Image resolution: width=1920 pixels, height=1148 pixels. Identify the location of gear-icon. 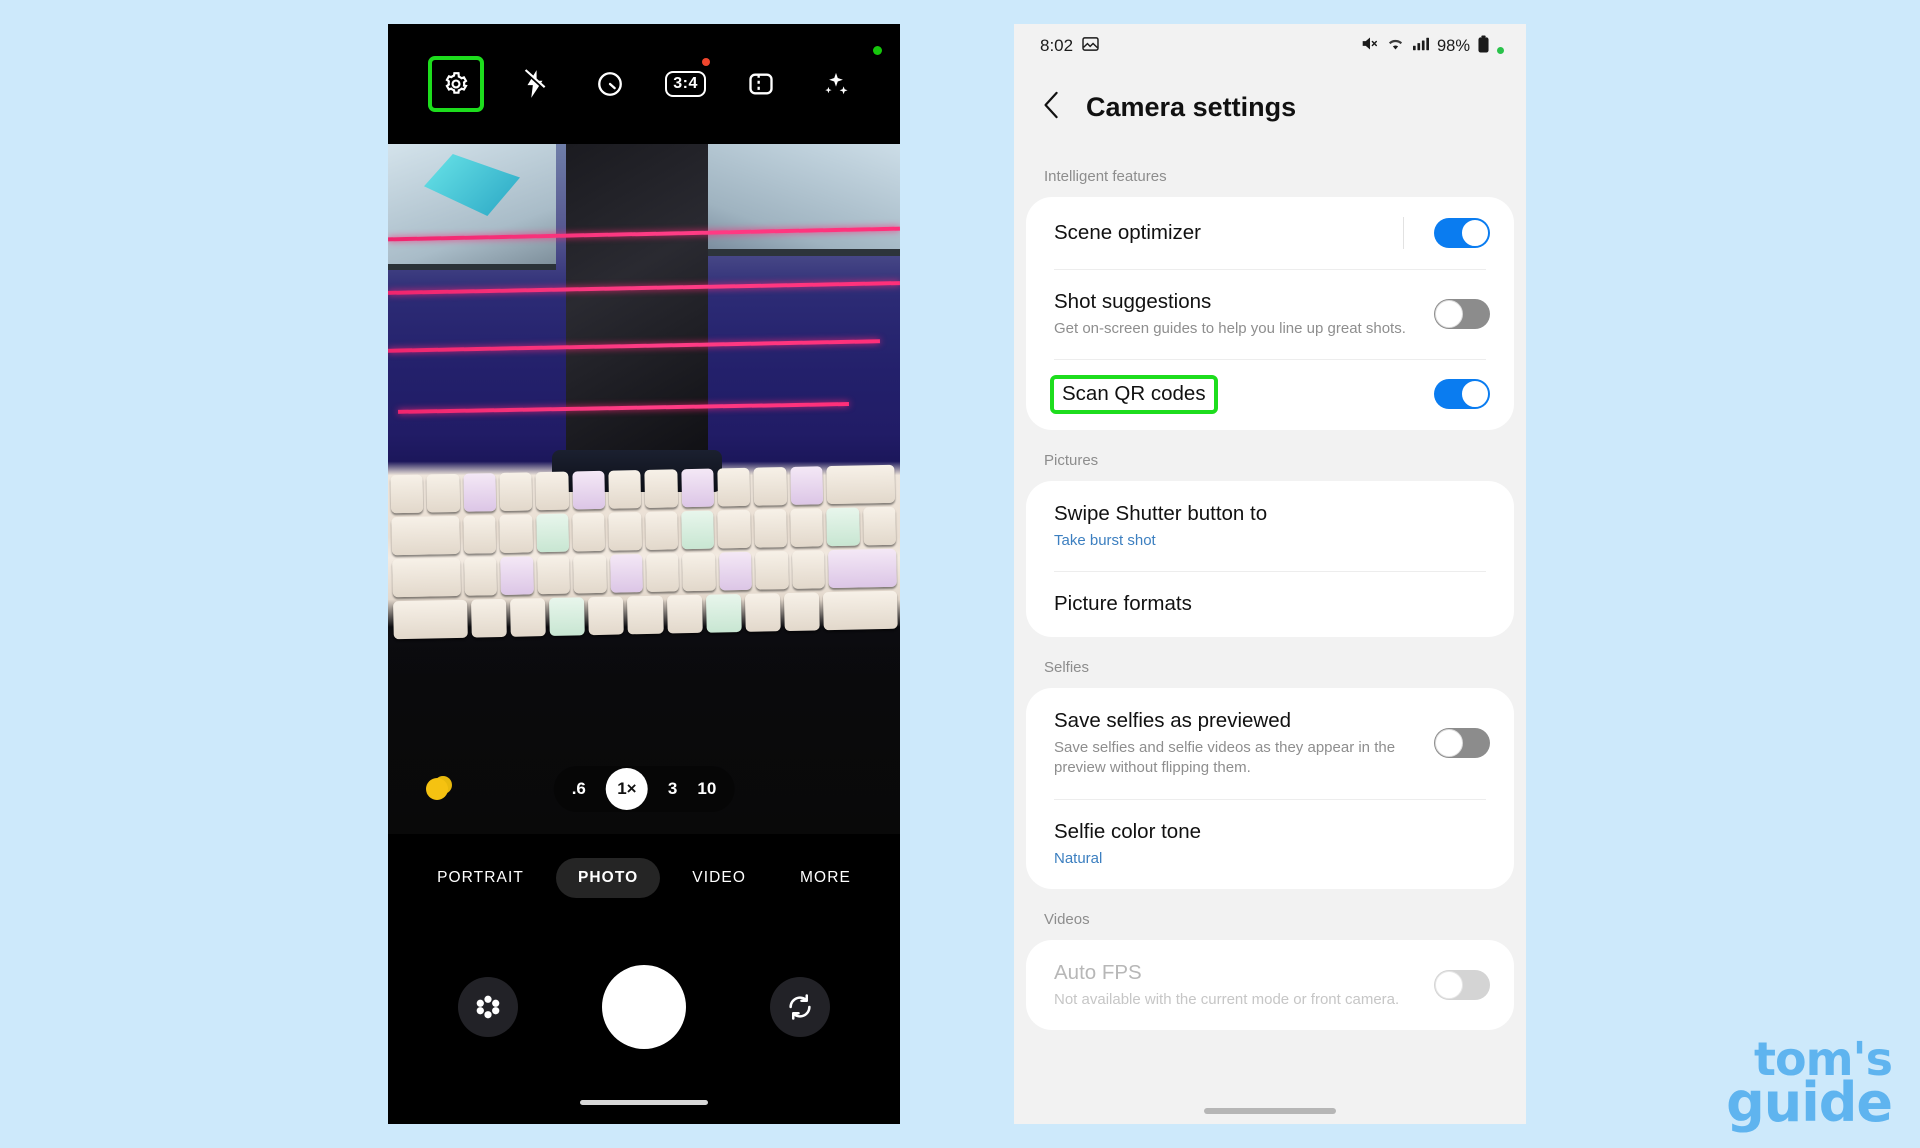
(455, 84).